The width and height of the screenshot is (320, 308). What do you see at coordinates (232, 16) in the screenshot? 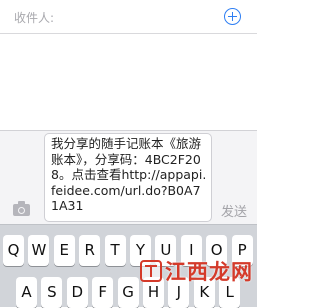
I see `add-recipient-icon` at bounding box center [232, 16].